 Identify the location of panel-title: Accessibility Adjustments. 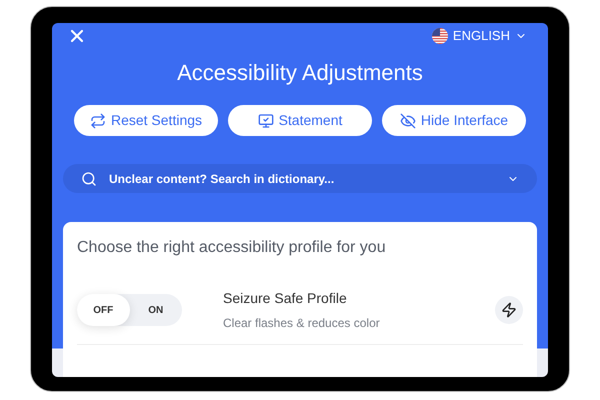
(300, 73).